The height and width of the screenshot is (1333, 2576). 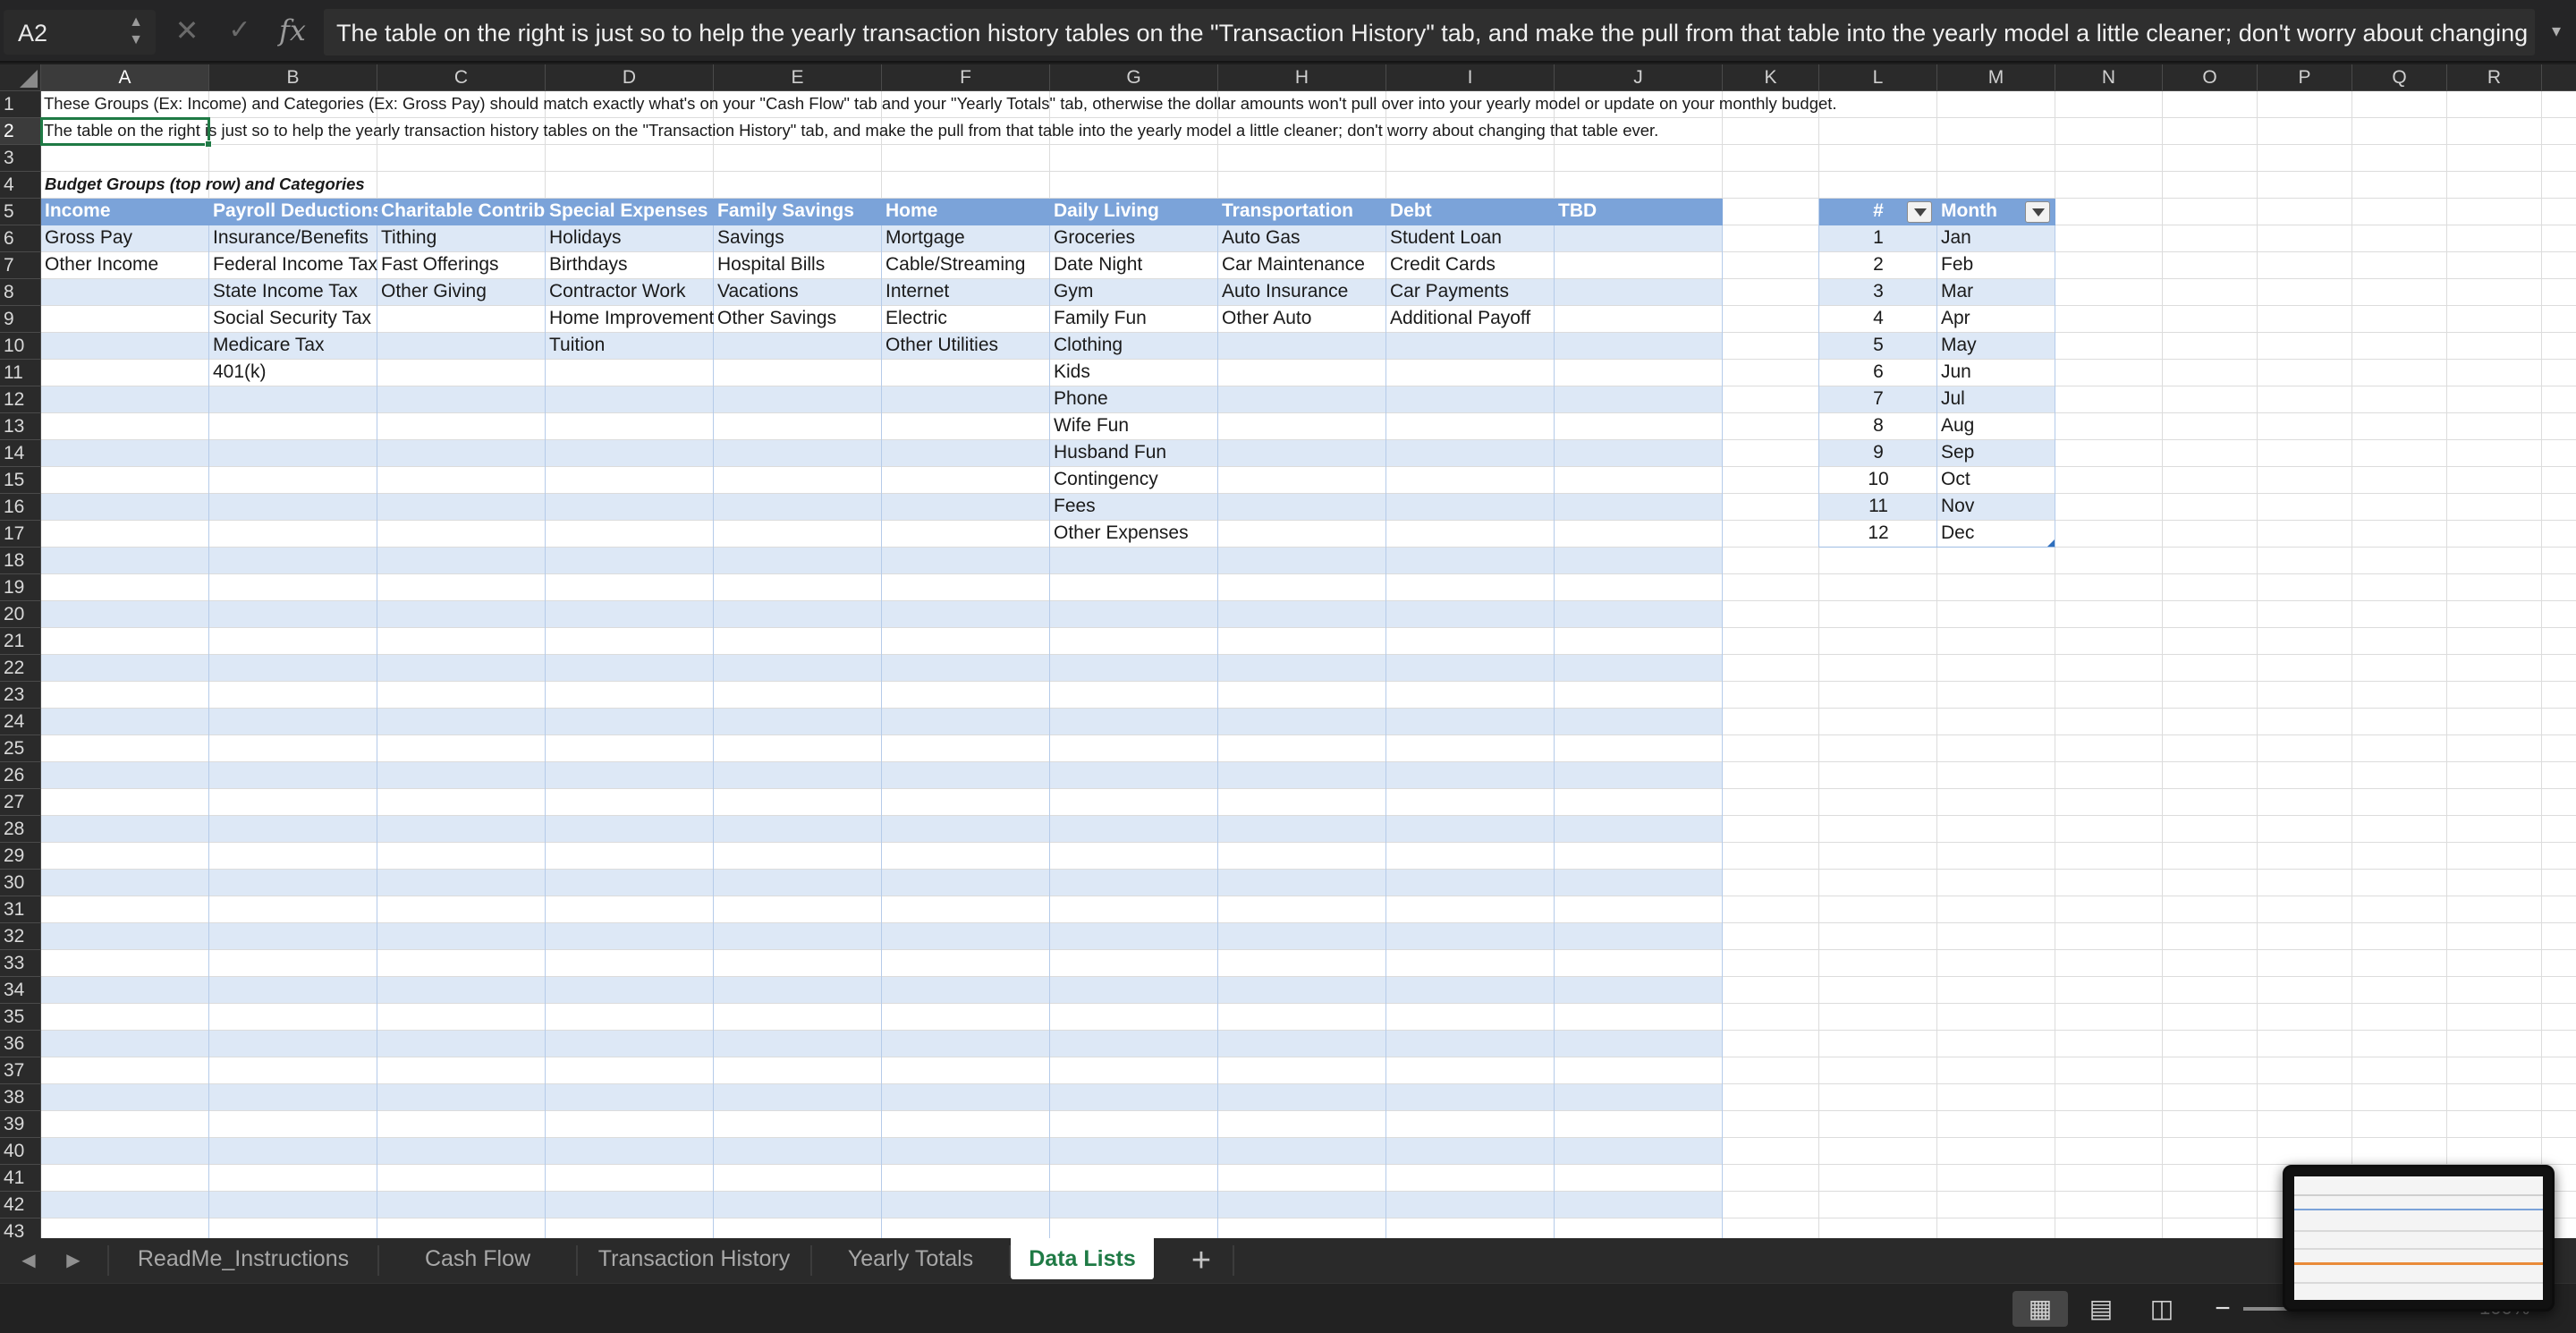 I want to click on column-header-e: E, so click(x=798, y=77).